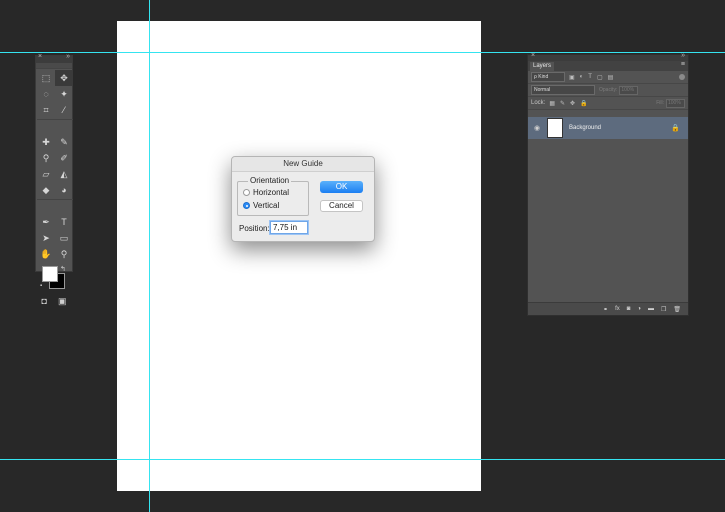  Describe the element at coordinates (548, 77) in the screenshot. I see `kind-filter-select: ρ Kind` at that location.